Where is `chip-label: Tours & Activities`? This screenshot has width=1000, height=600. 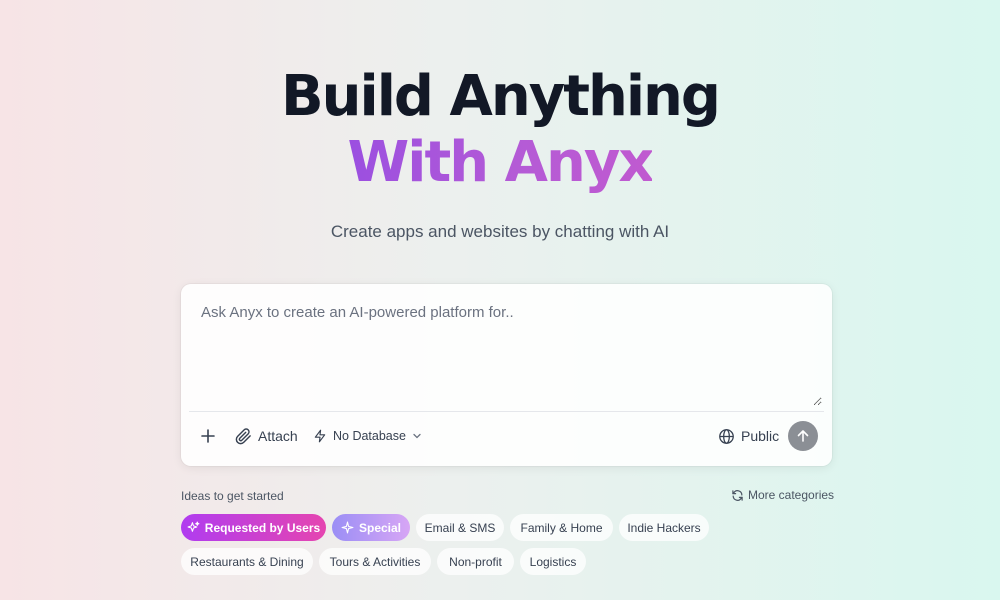
chip-label: Tours & Activities is located at coordinates (375, 561).